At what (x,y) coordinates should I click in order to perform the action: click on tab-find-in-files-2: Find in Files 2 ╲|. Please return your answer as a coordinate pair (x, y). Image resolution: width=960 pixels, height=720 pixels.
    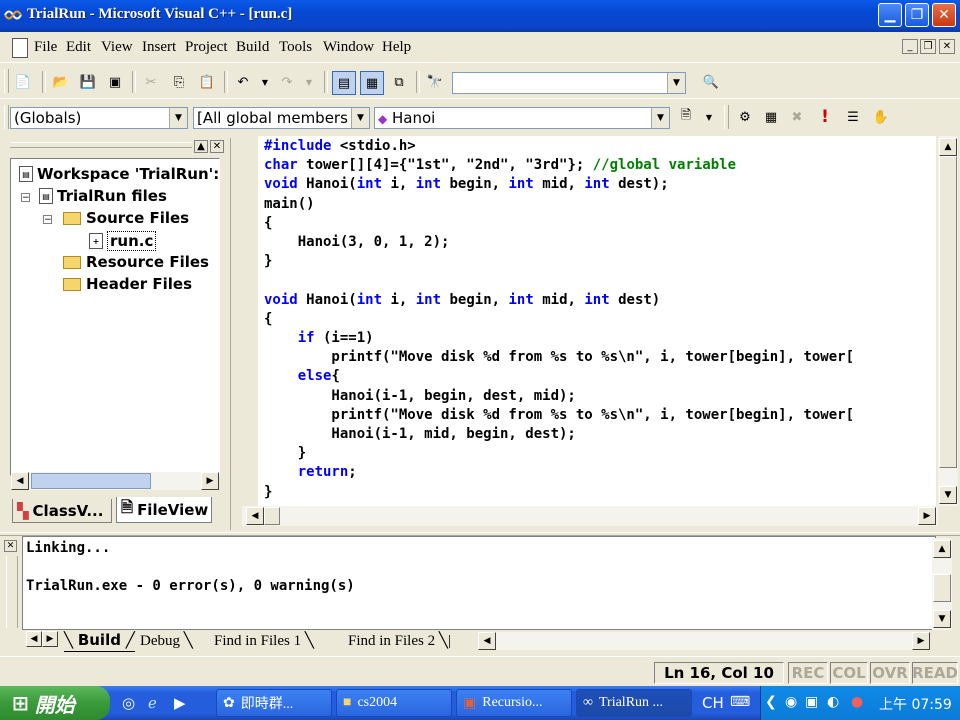
    Looking at the image, I should click on (399, 641).